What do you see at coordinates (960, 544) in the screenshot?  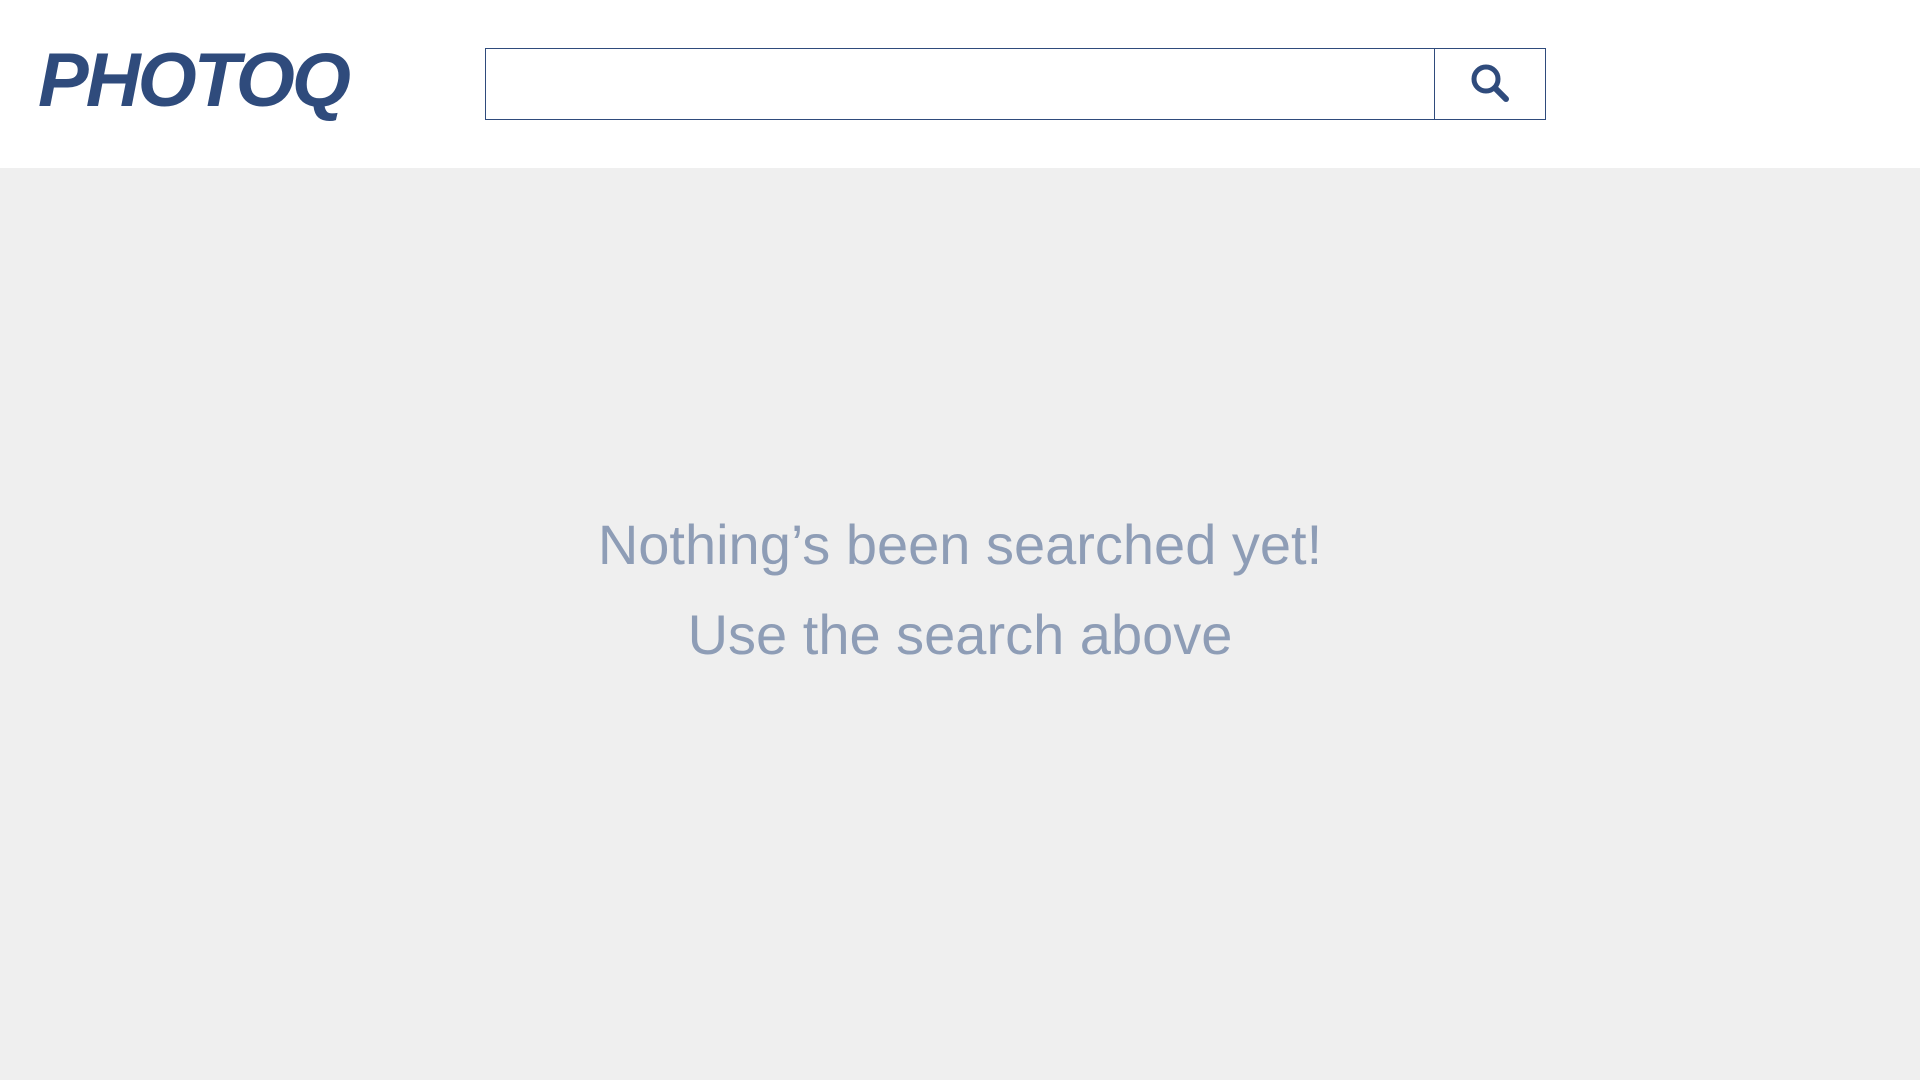 I see `empty-state-title: Nothing’s been searched yet!` at bounding box center [960, 544].